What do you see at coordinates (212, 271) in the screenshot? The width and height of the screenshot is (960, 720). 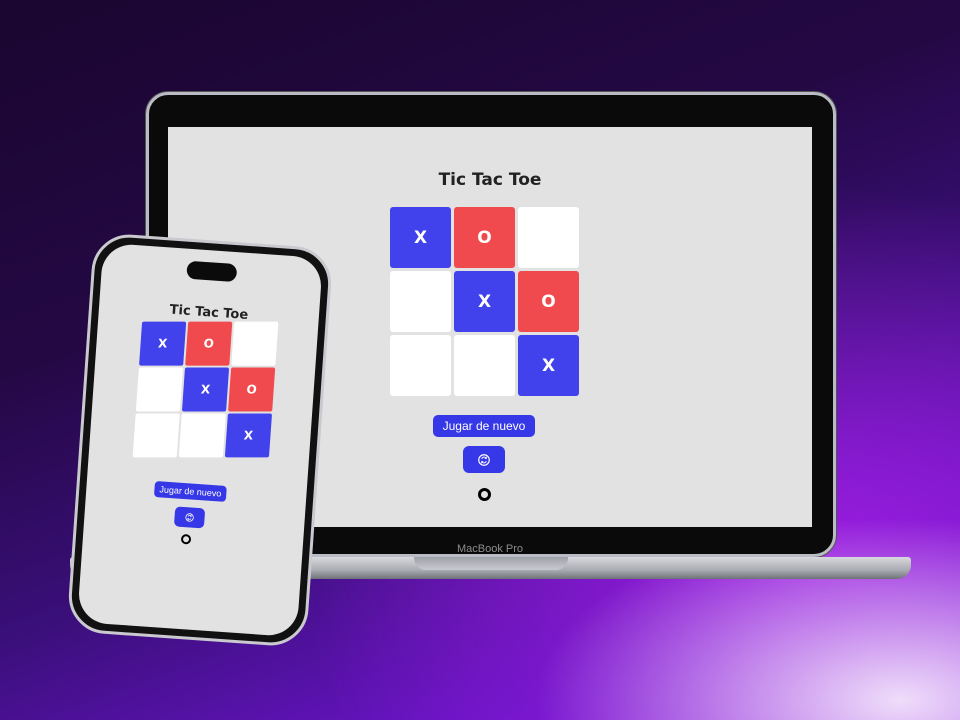 I see `dynamic-island` at bounding box center [212, 271].